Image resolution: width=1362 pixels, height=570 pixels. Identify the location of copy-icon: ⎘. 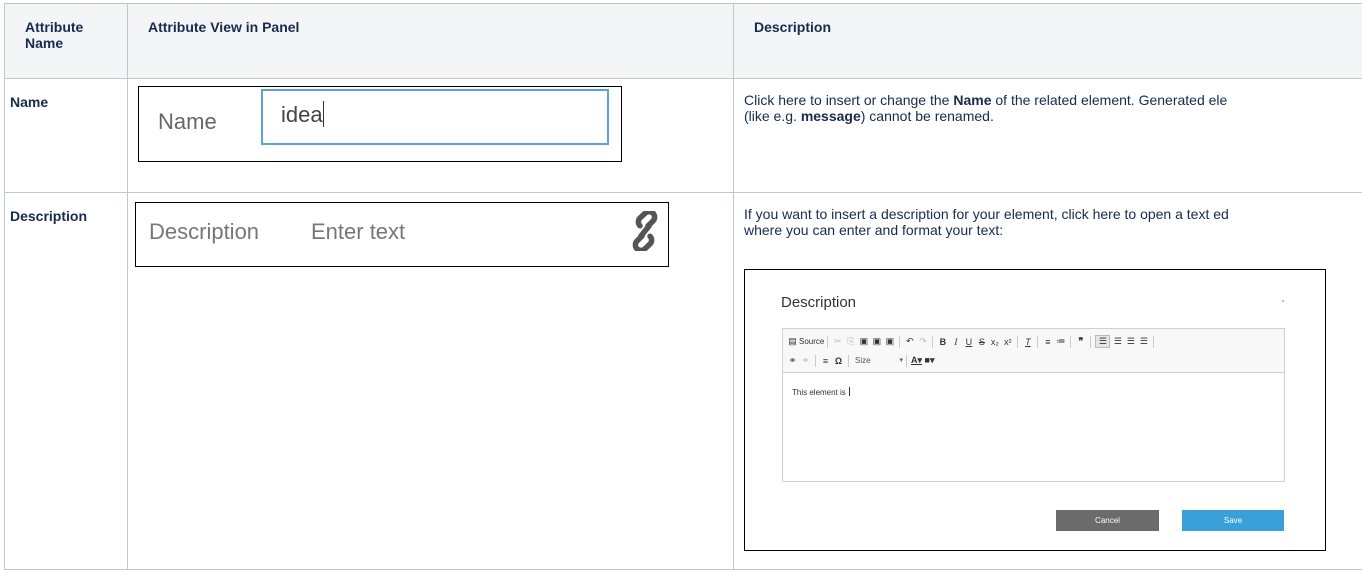
(850, 341).